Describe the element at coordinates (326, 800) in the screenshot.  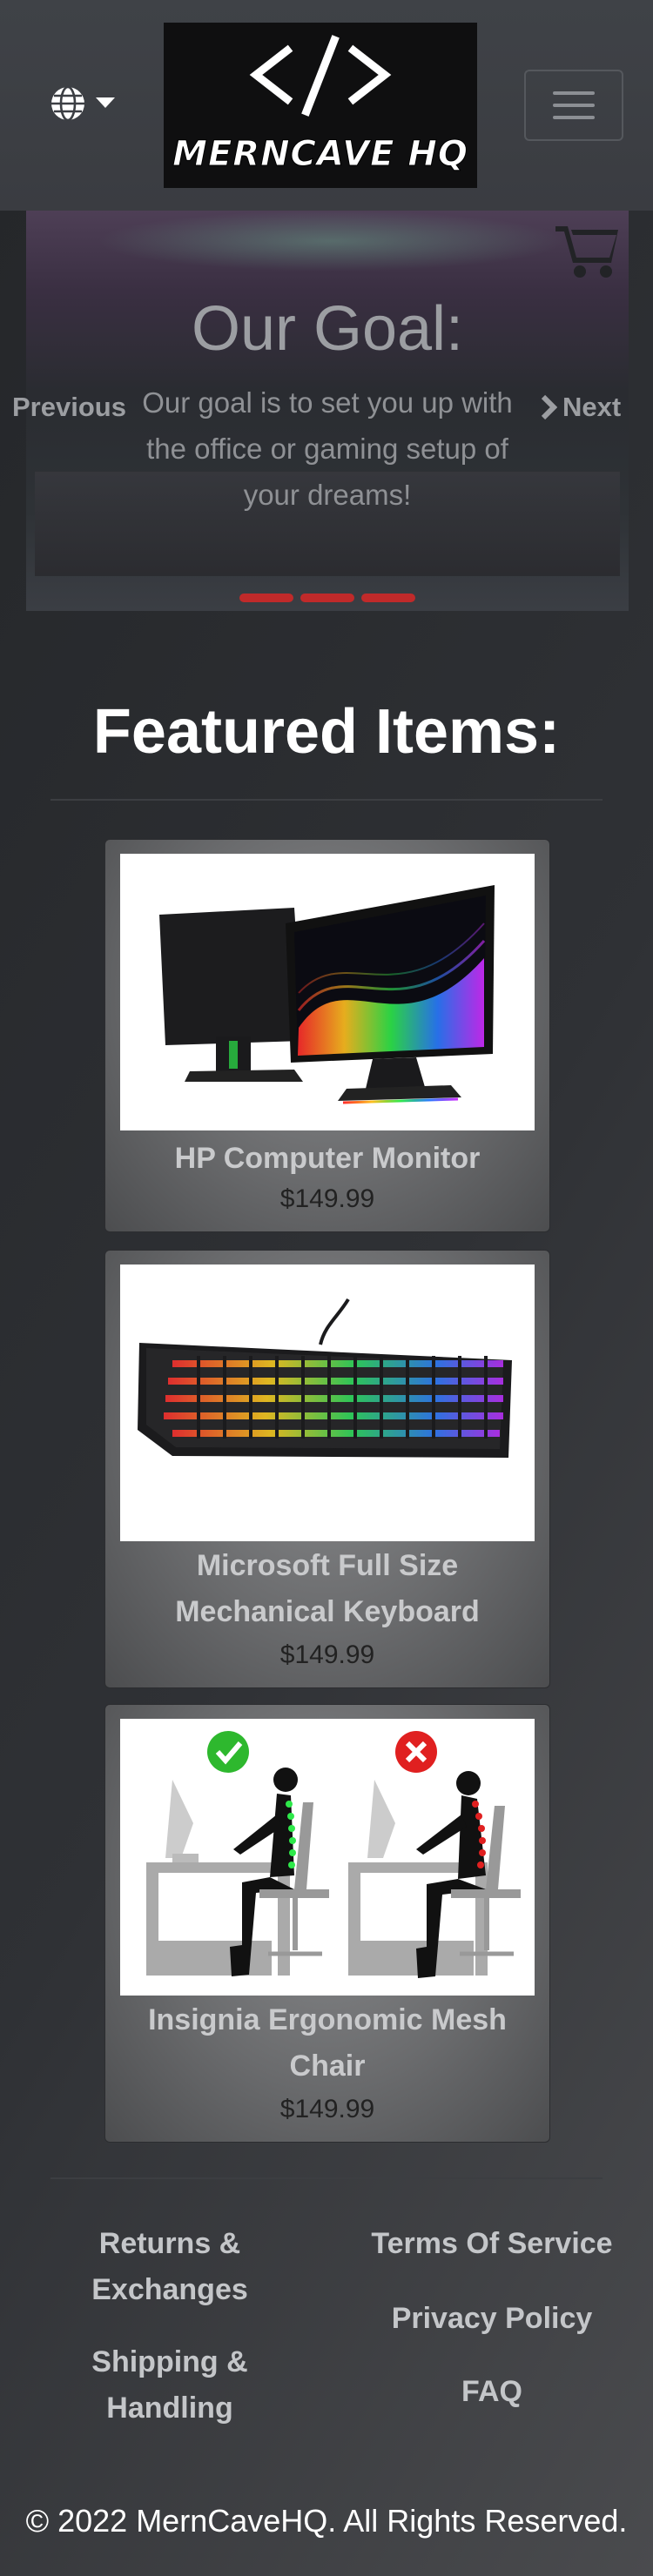
I see `featured-divider` at that location.